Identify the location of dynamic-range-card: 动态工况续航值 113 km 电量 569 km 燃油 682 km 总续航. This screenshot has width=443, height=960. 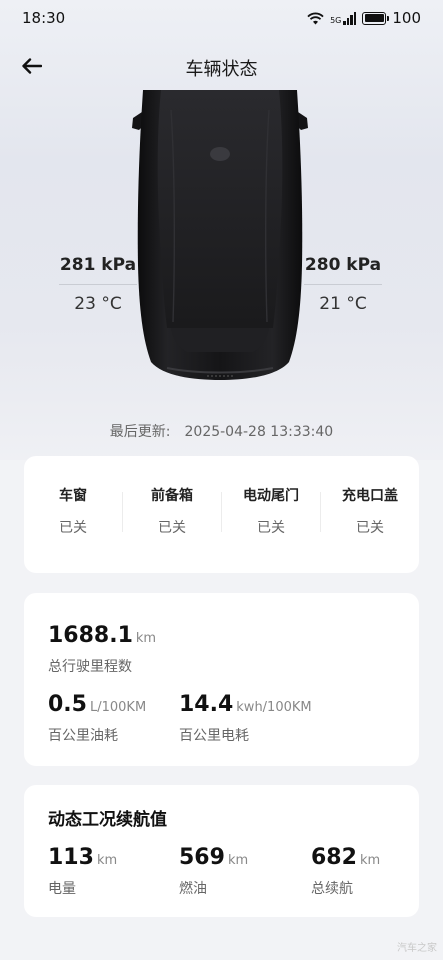
(221, 851).